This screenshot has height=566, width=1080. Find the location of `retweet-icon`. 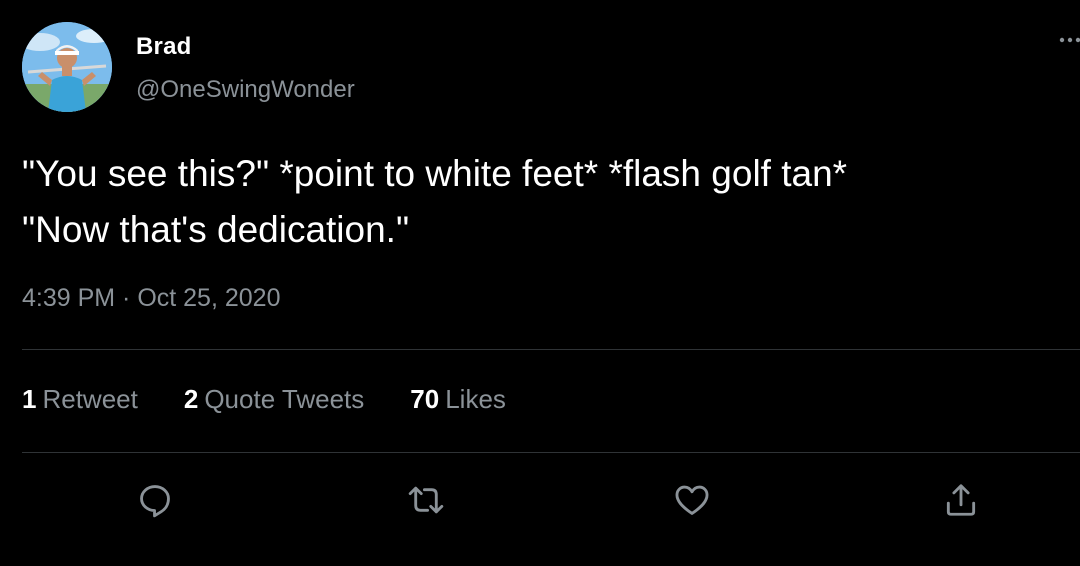

retweet-icon is located at coordinates (426, 500).